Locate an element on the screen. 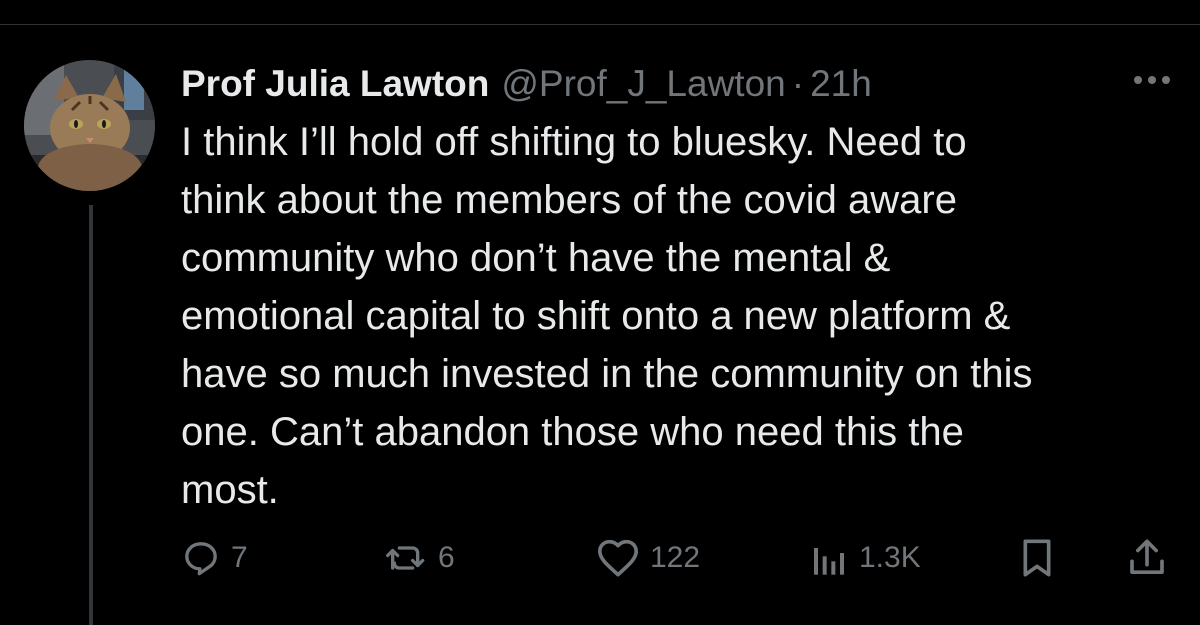 This screenshot has height=625, width=1200. action-bar: 7 6 122 1.3K is located at coordinates (676, 558).